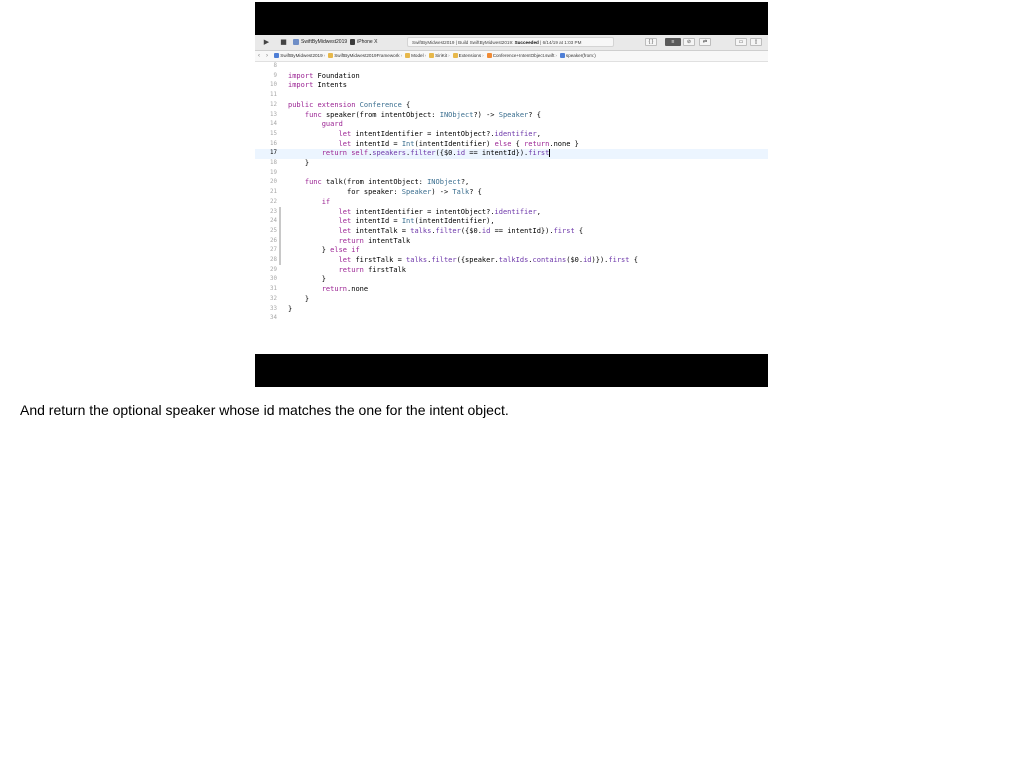  What do you see at coordinates (444, 260) in the screenshot?
I see `code-token: filter` at bounding box center [444, 260].